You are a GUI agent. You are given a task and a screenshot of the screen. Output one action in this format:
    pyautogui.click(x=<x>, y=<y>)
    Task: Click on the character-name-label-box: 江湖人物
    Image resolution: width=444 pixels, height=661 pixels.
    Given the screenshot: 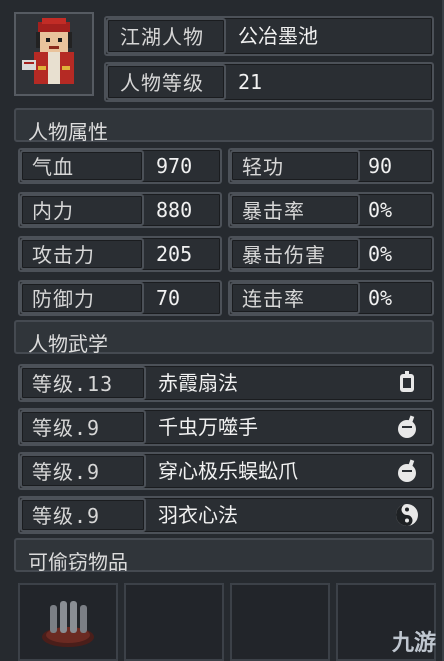 What is the action you would take?
    pyautogui.click(x=166, y=36)
    